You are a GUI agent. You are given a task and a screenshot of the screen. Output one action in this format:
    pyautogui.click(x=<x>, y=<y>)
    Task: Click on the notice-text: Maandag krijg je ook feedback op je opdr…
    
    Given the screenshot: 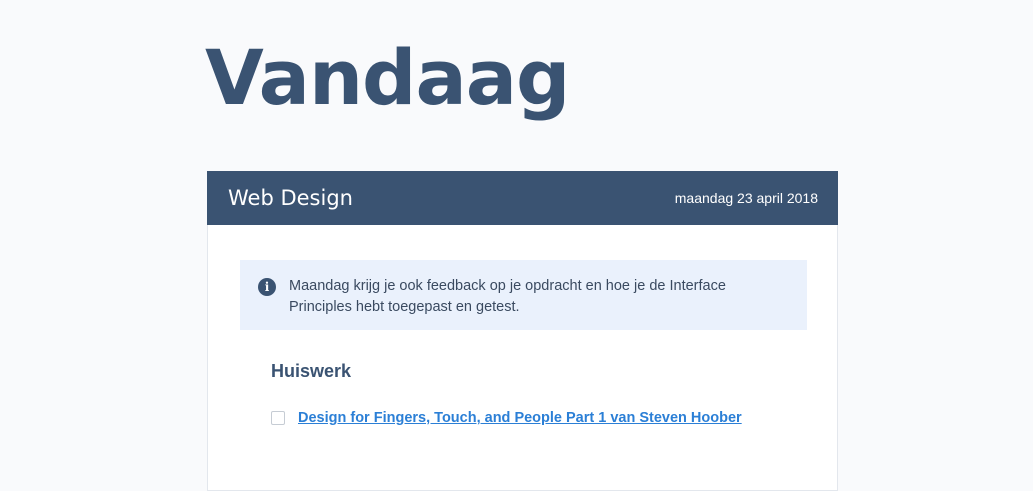 What is the action you would take?
    pyautogui.click(x=507, y=296)
    